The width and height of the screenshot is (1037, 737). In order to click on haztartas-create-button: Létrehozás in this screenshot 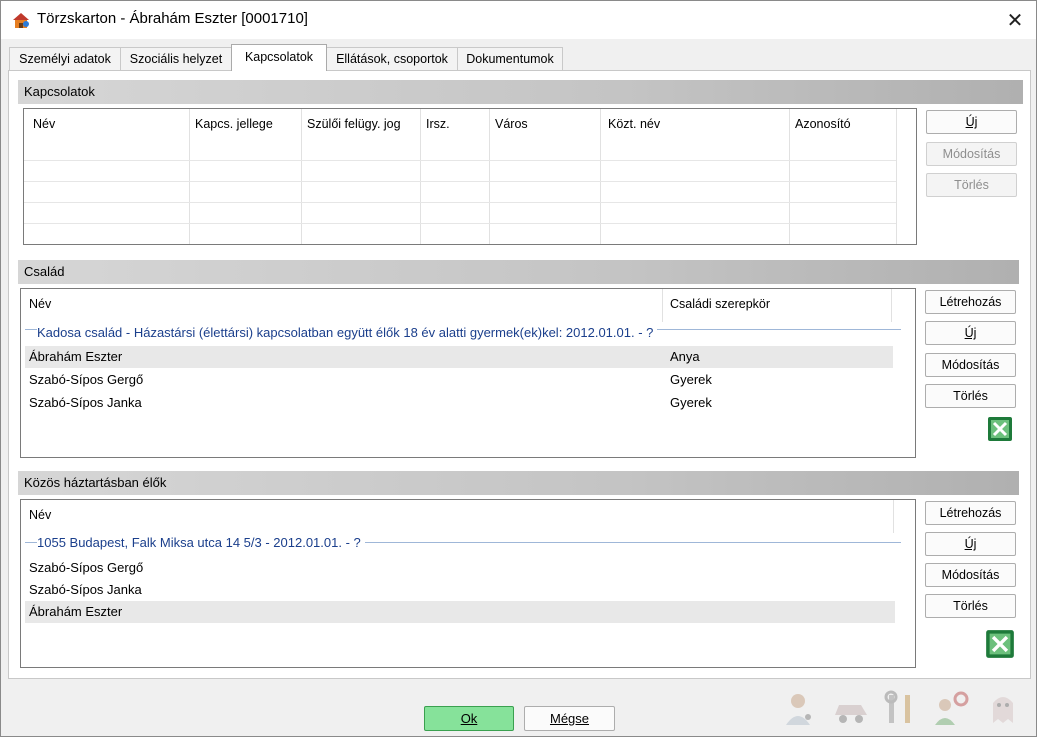, I will do `click(970, 513)`.